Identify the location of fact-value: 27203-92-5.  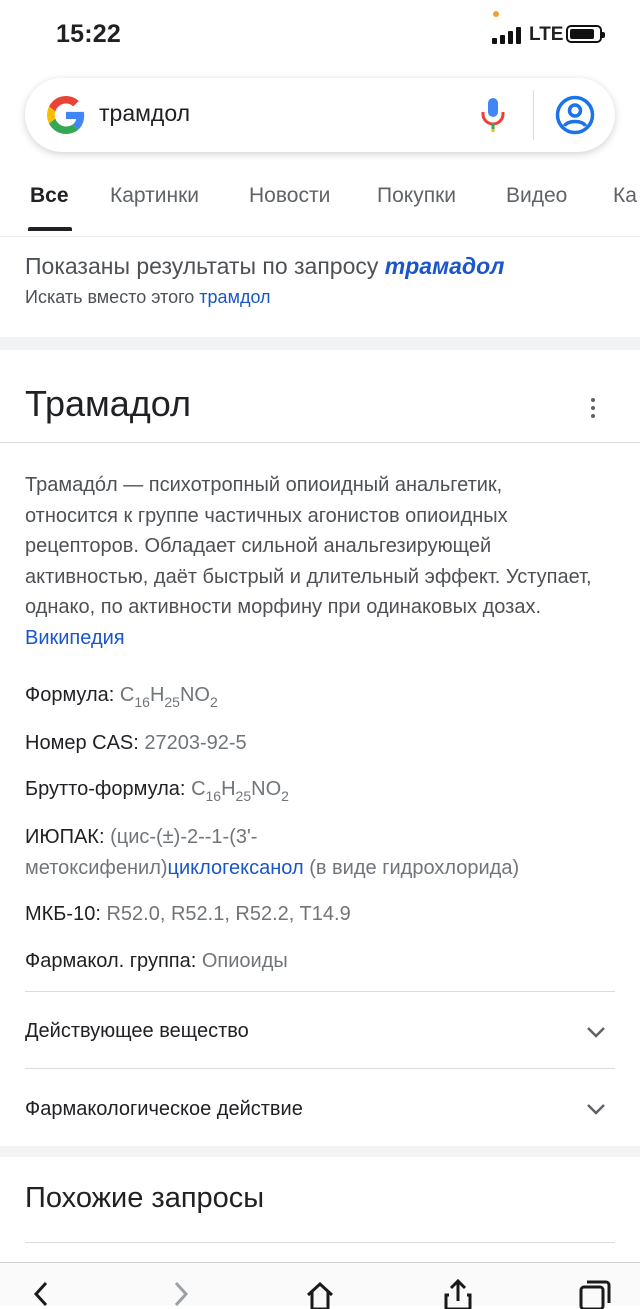
(195, 743).